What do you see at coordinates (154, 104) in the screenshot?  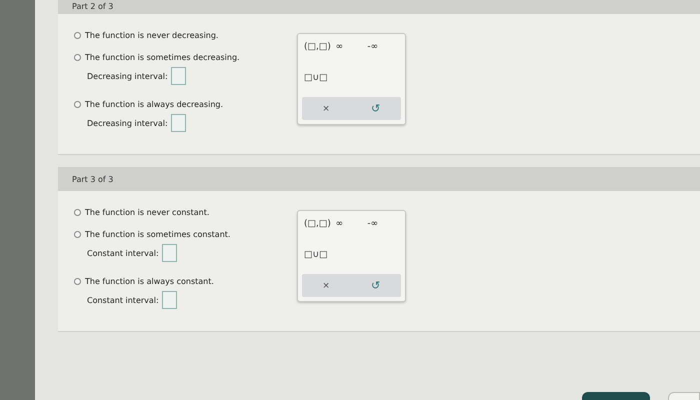 I see `option-label: The function is always decreasing.` at bounding box center [154, 104].